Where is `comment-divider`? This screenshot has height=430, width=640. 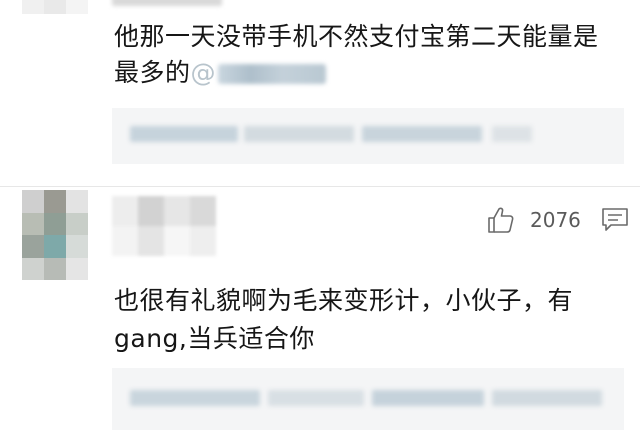
comment-divider is located at coordinates (320, 186).